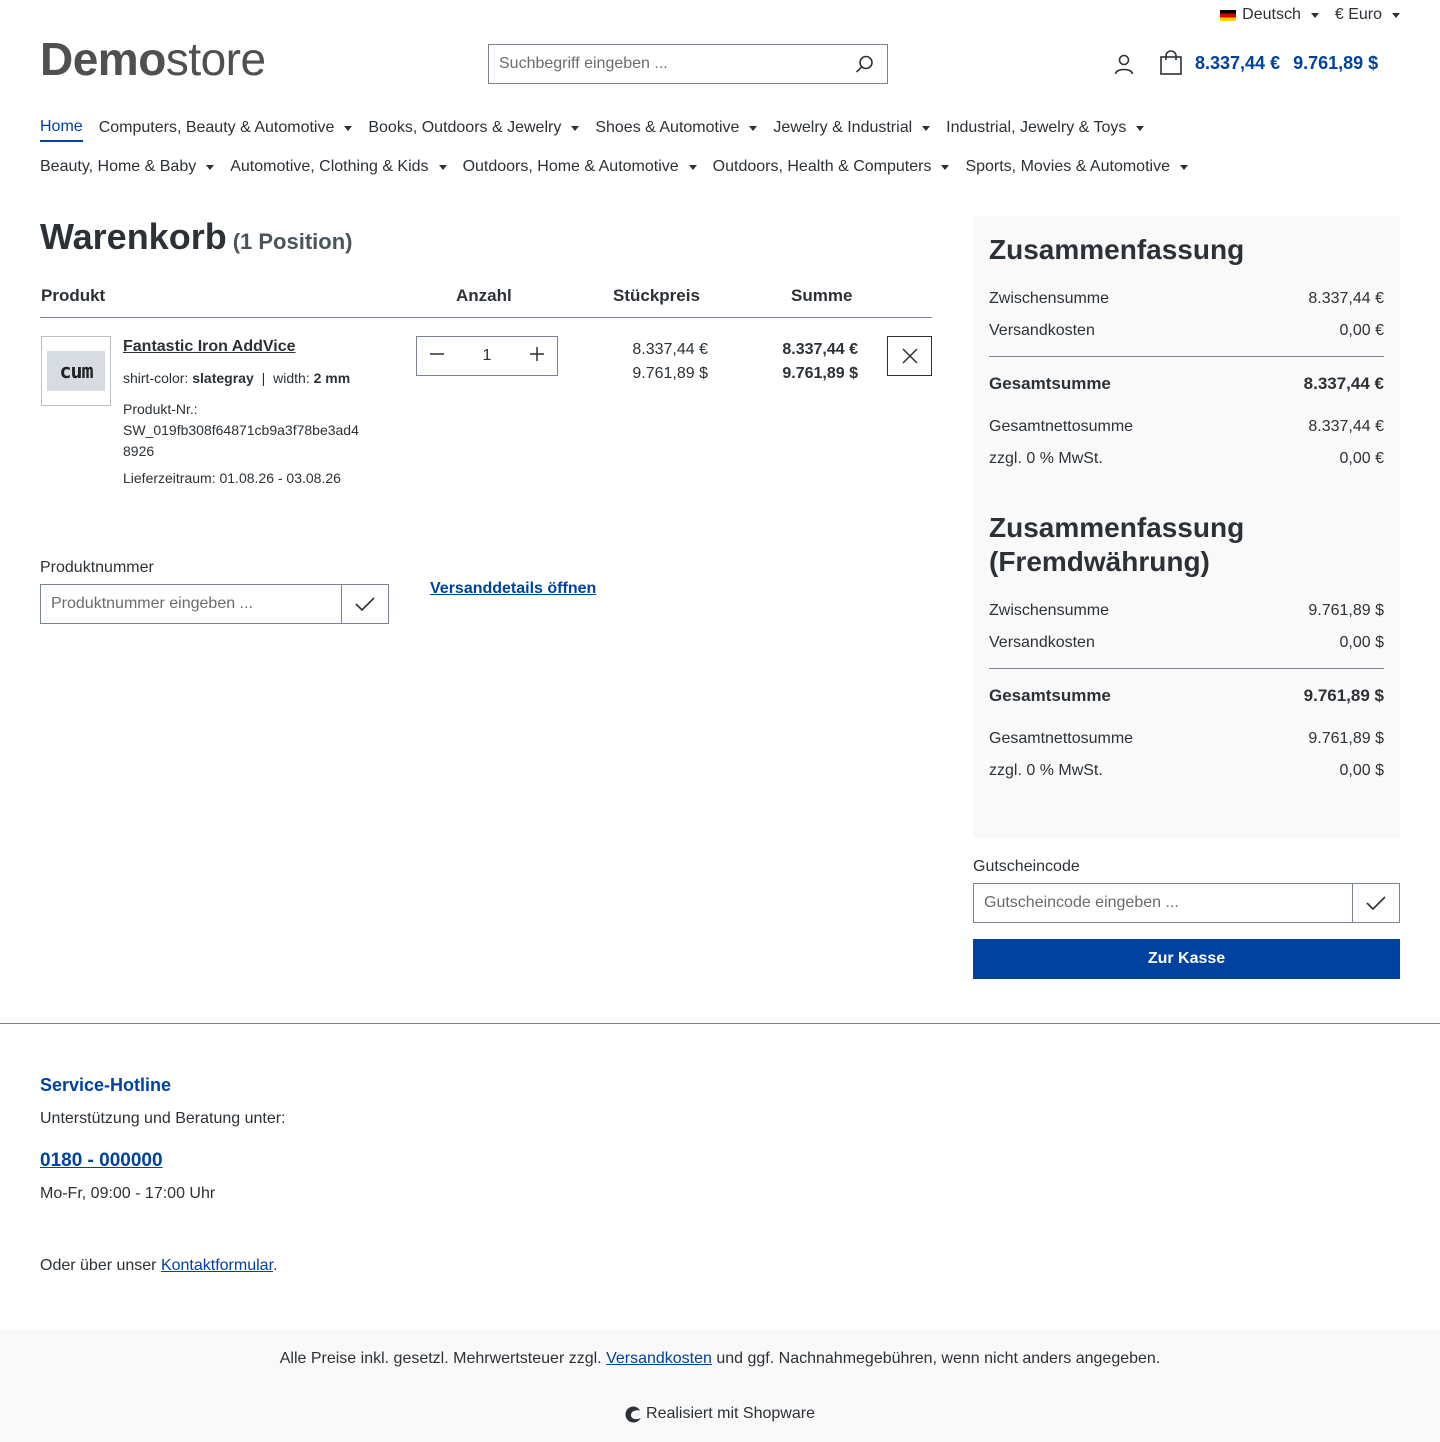 The image size is (1440, 1442). Describe the element at coordinates (670, 373) in the screenshot. I see `unit-price-usd: 9.761,89 $` at that location.